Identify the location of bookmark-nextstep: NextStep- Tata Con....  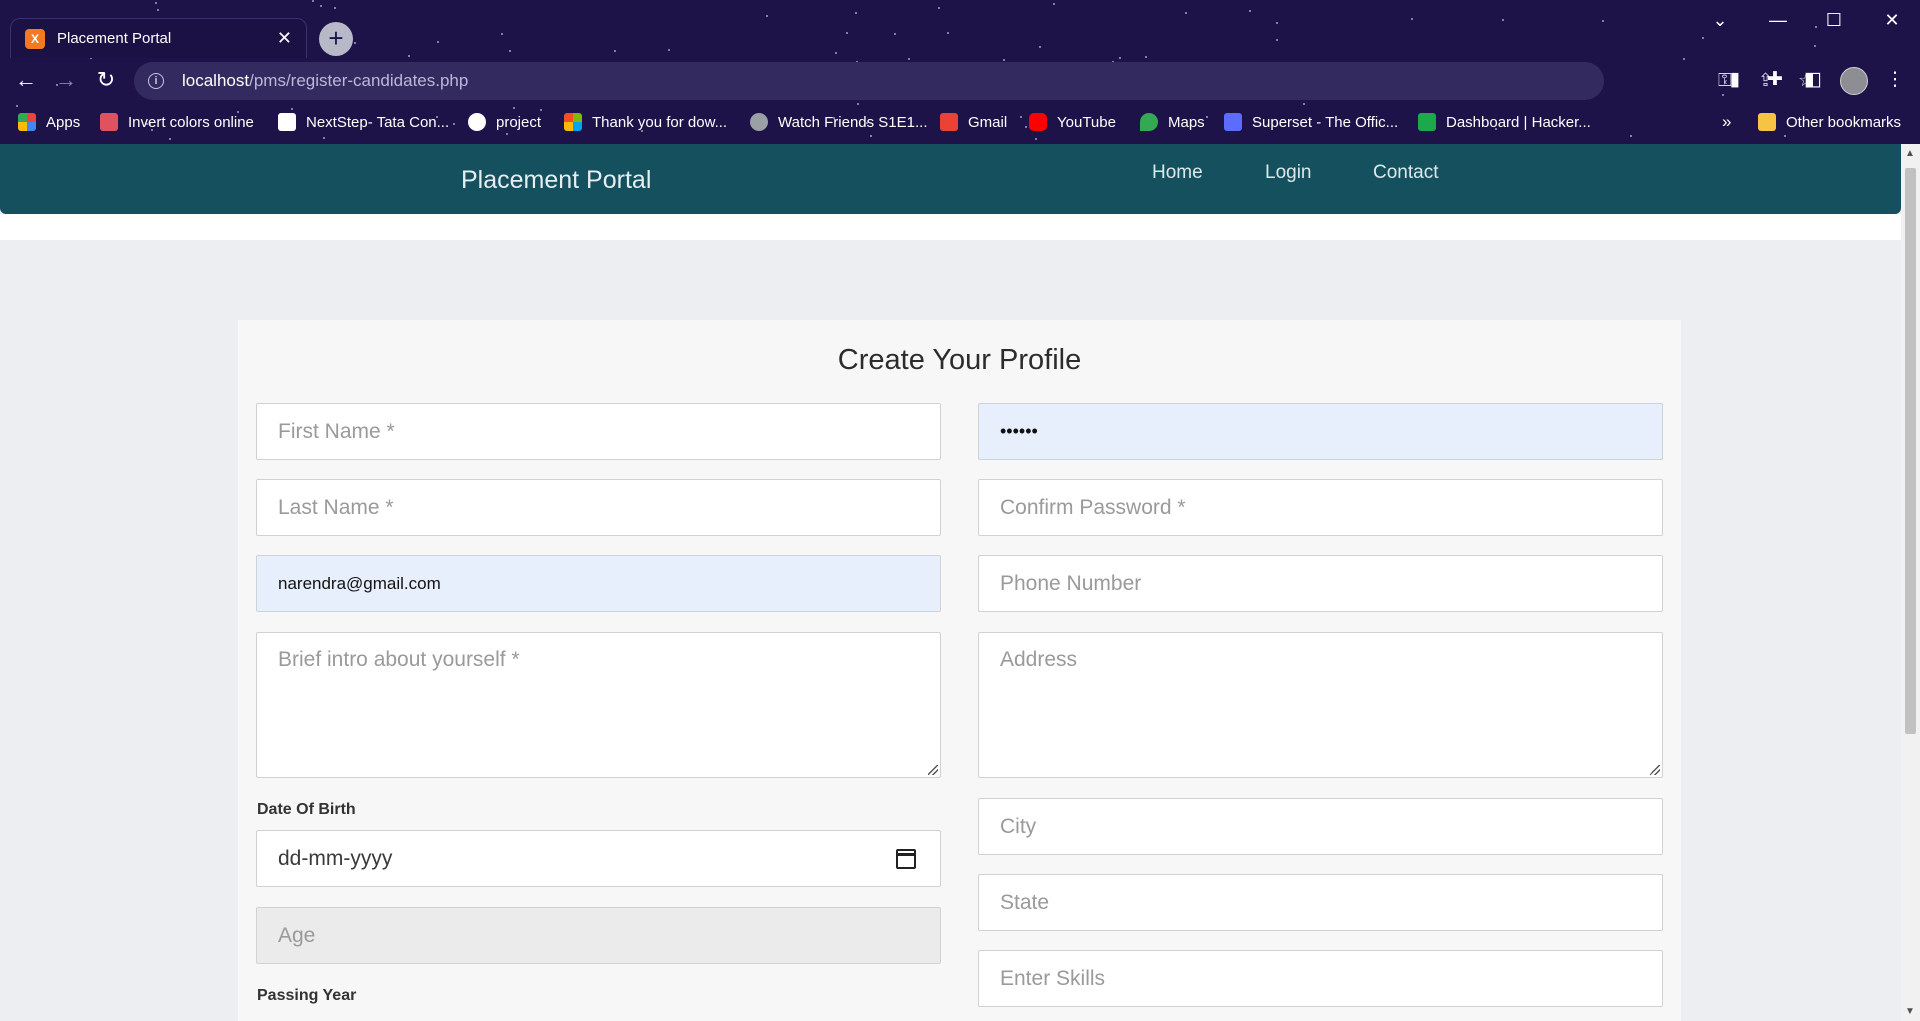
(363, 122).